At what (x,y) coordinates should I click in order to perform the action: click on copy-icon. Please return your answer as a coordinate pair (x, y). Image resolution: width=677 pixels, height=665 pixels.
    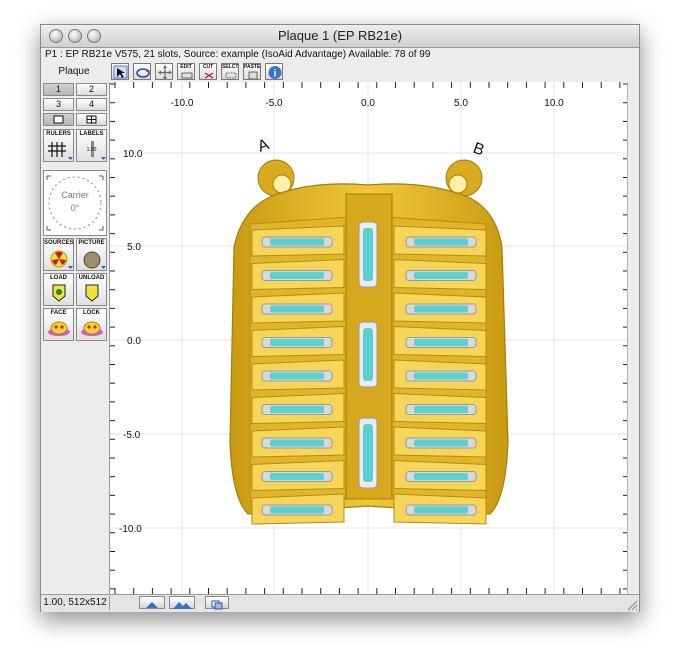
    Looking at the image, I should click on (217, 605).